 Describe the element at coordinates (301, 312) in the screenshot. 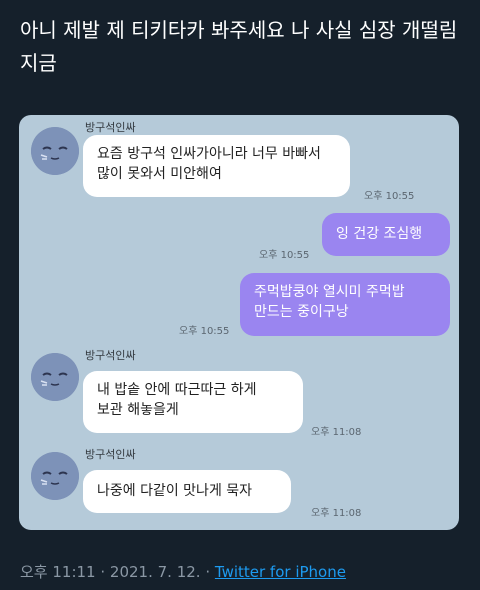

I see `message-text: 만드는 중이구낭` at that location.